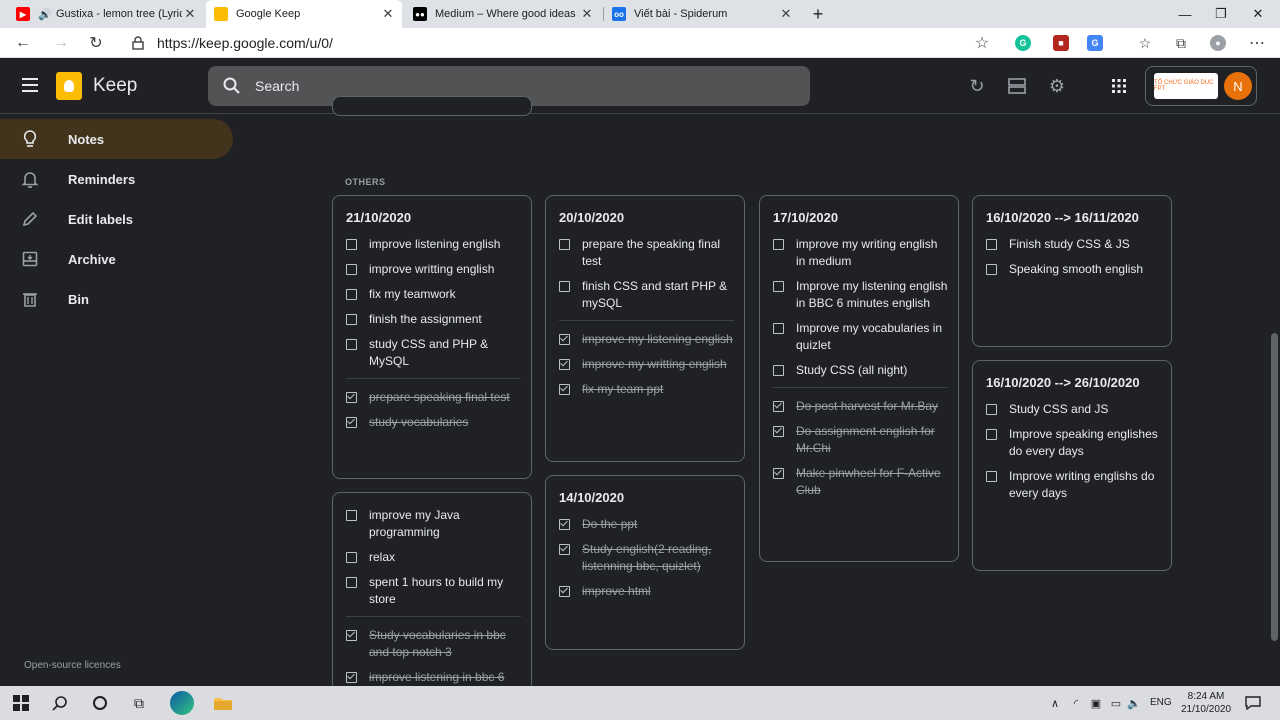 The width and height of the screenshot is (1280, 720). I want to click on edge-browser-icon, so click(182, 703).